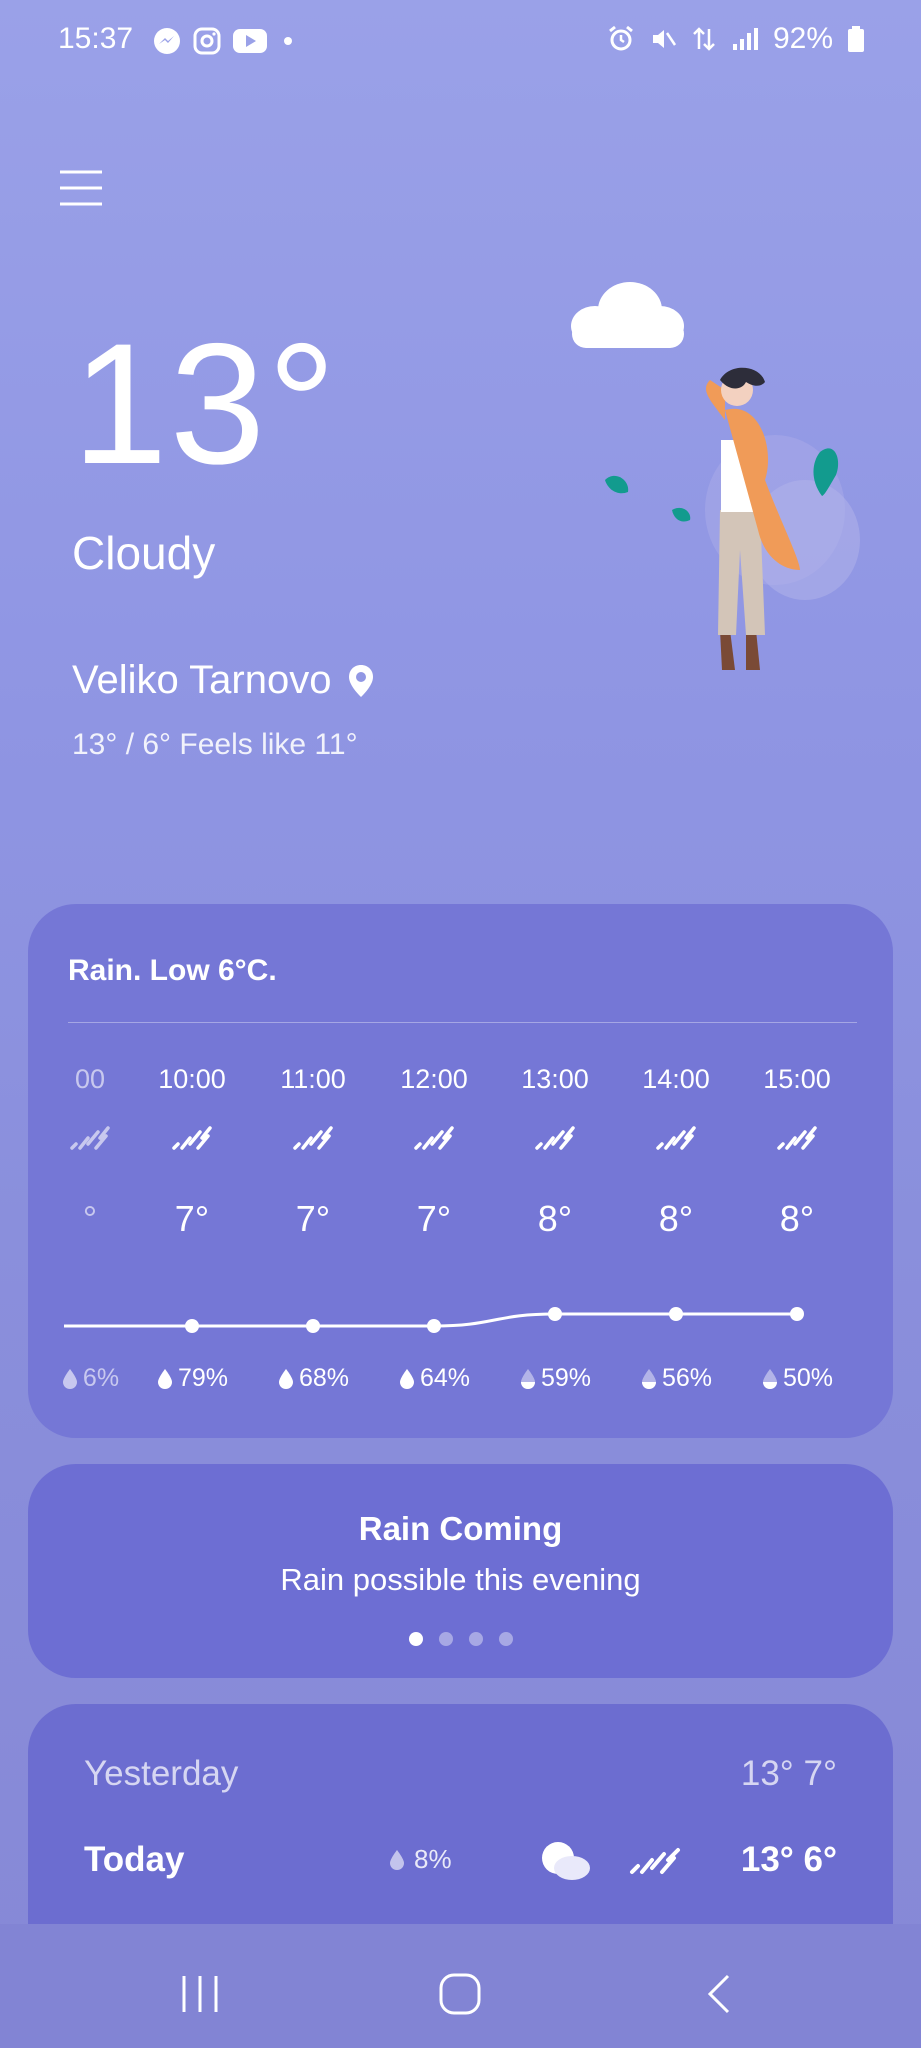 This screenshot has height=2048, width=921. I want to click on day-temps: 13° 7°, so click(788, 1773).